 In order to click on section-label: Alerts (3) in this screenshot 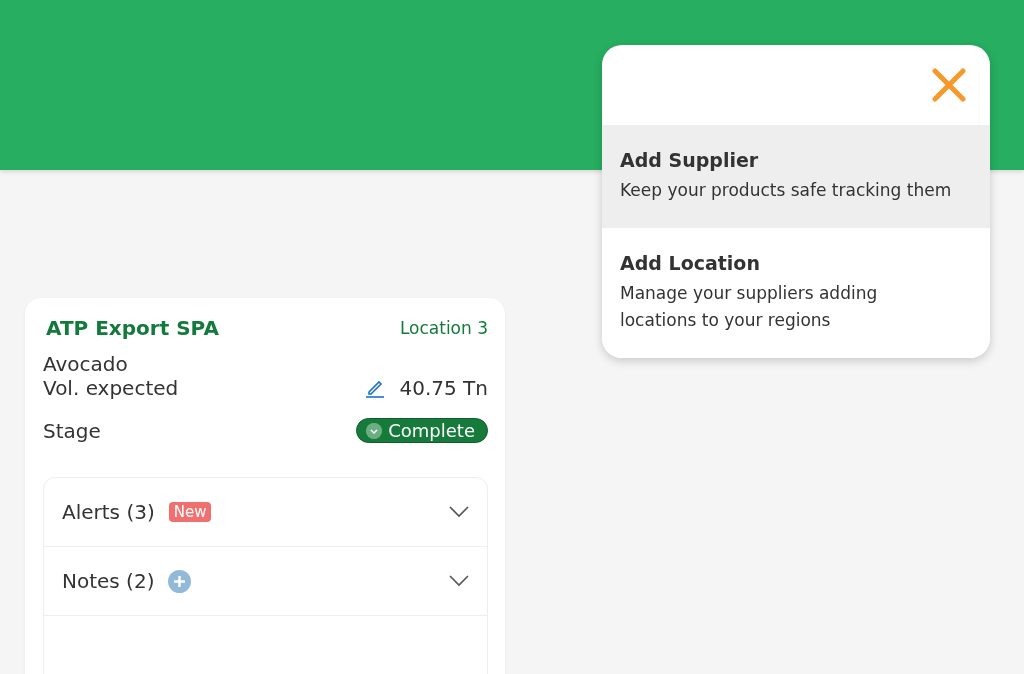, I will do `click(108, 512)`.